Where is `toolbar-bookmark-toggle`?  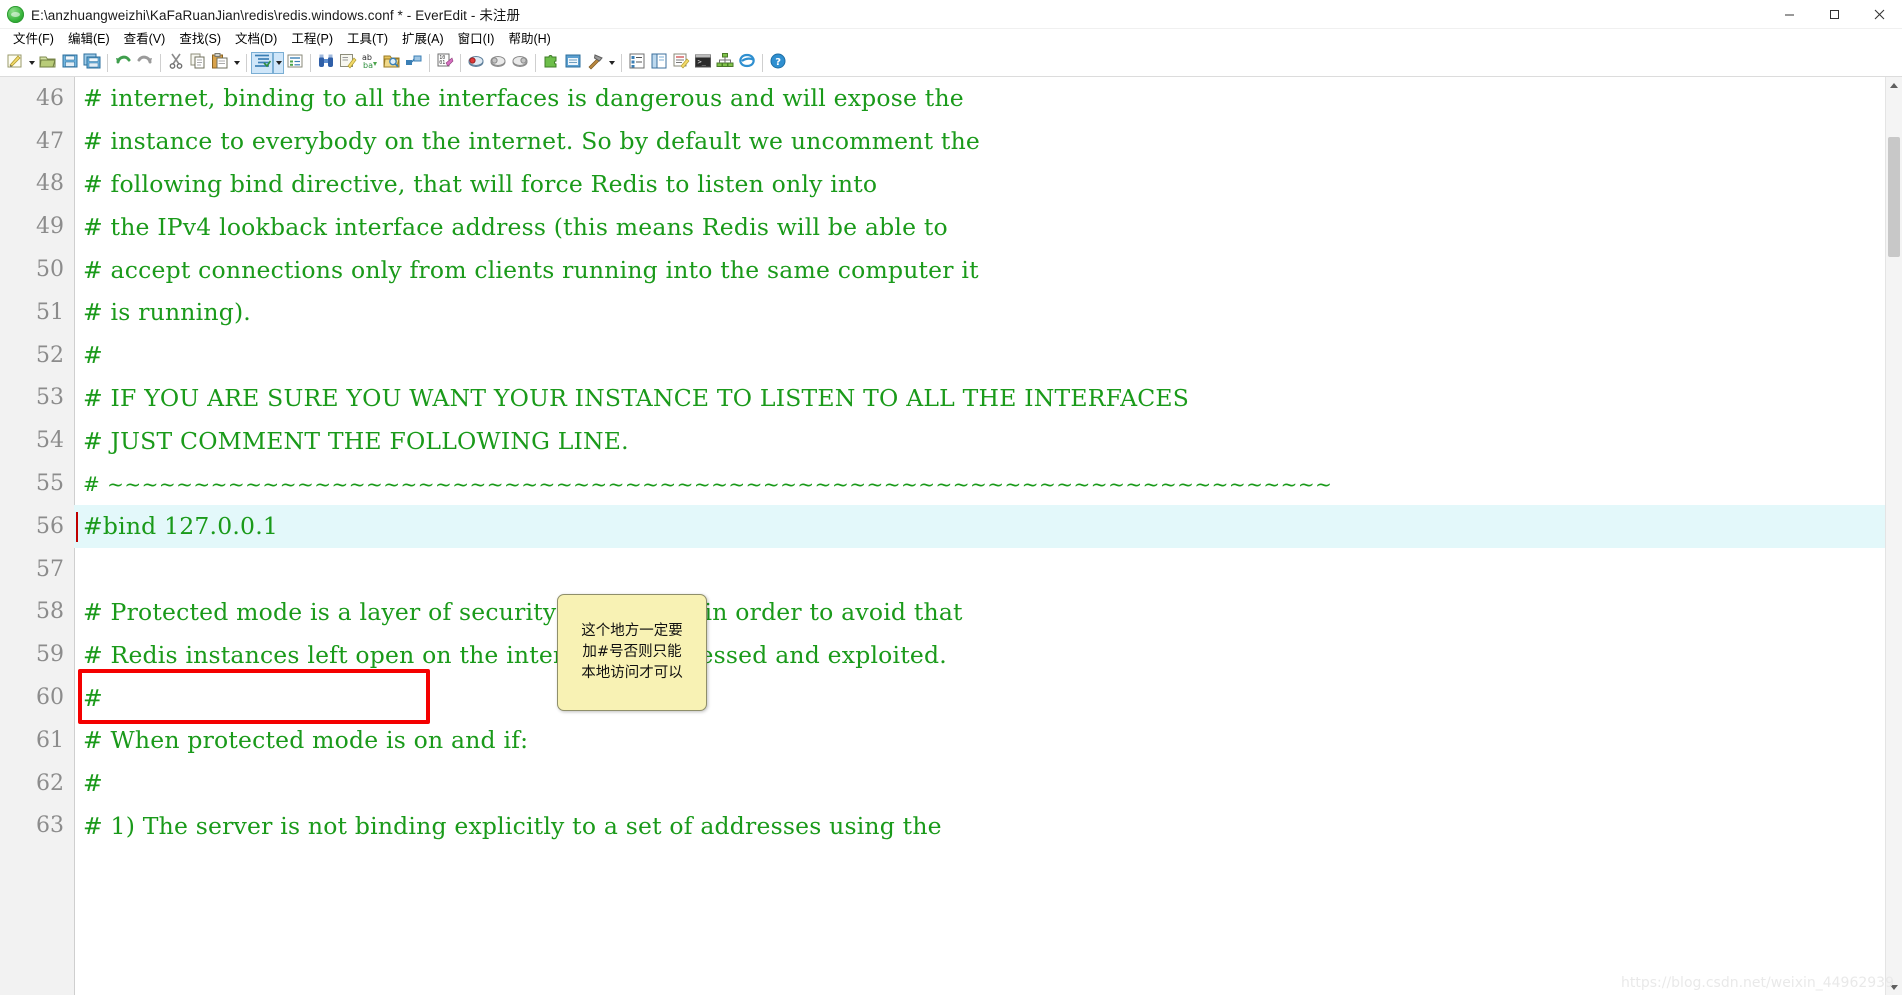
toolbar-bookmark-toggle is located at coordinates (476, 63).